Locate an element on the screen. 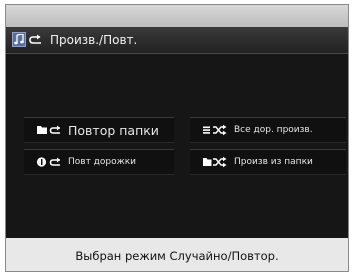  repeat-arrow-icon is located at coordinates (35, 39).